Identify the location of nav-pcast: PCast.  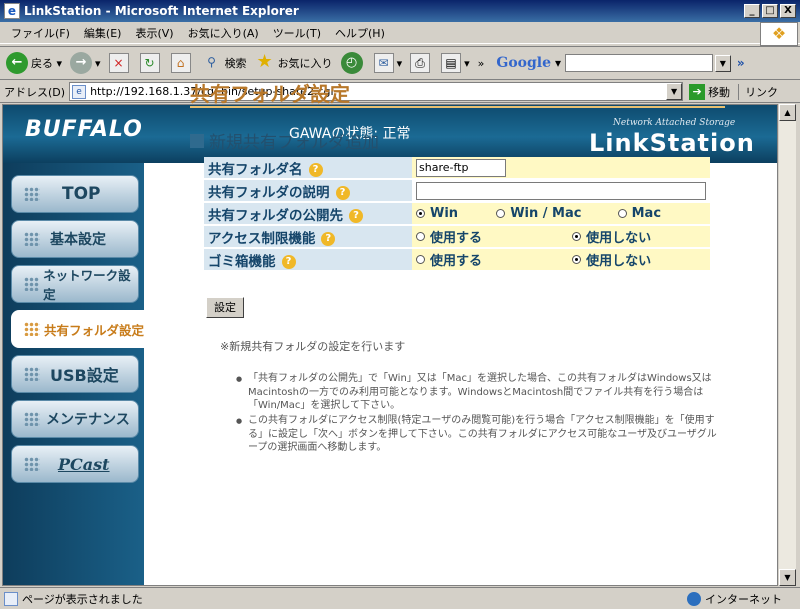
(75, 464).